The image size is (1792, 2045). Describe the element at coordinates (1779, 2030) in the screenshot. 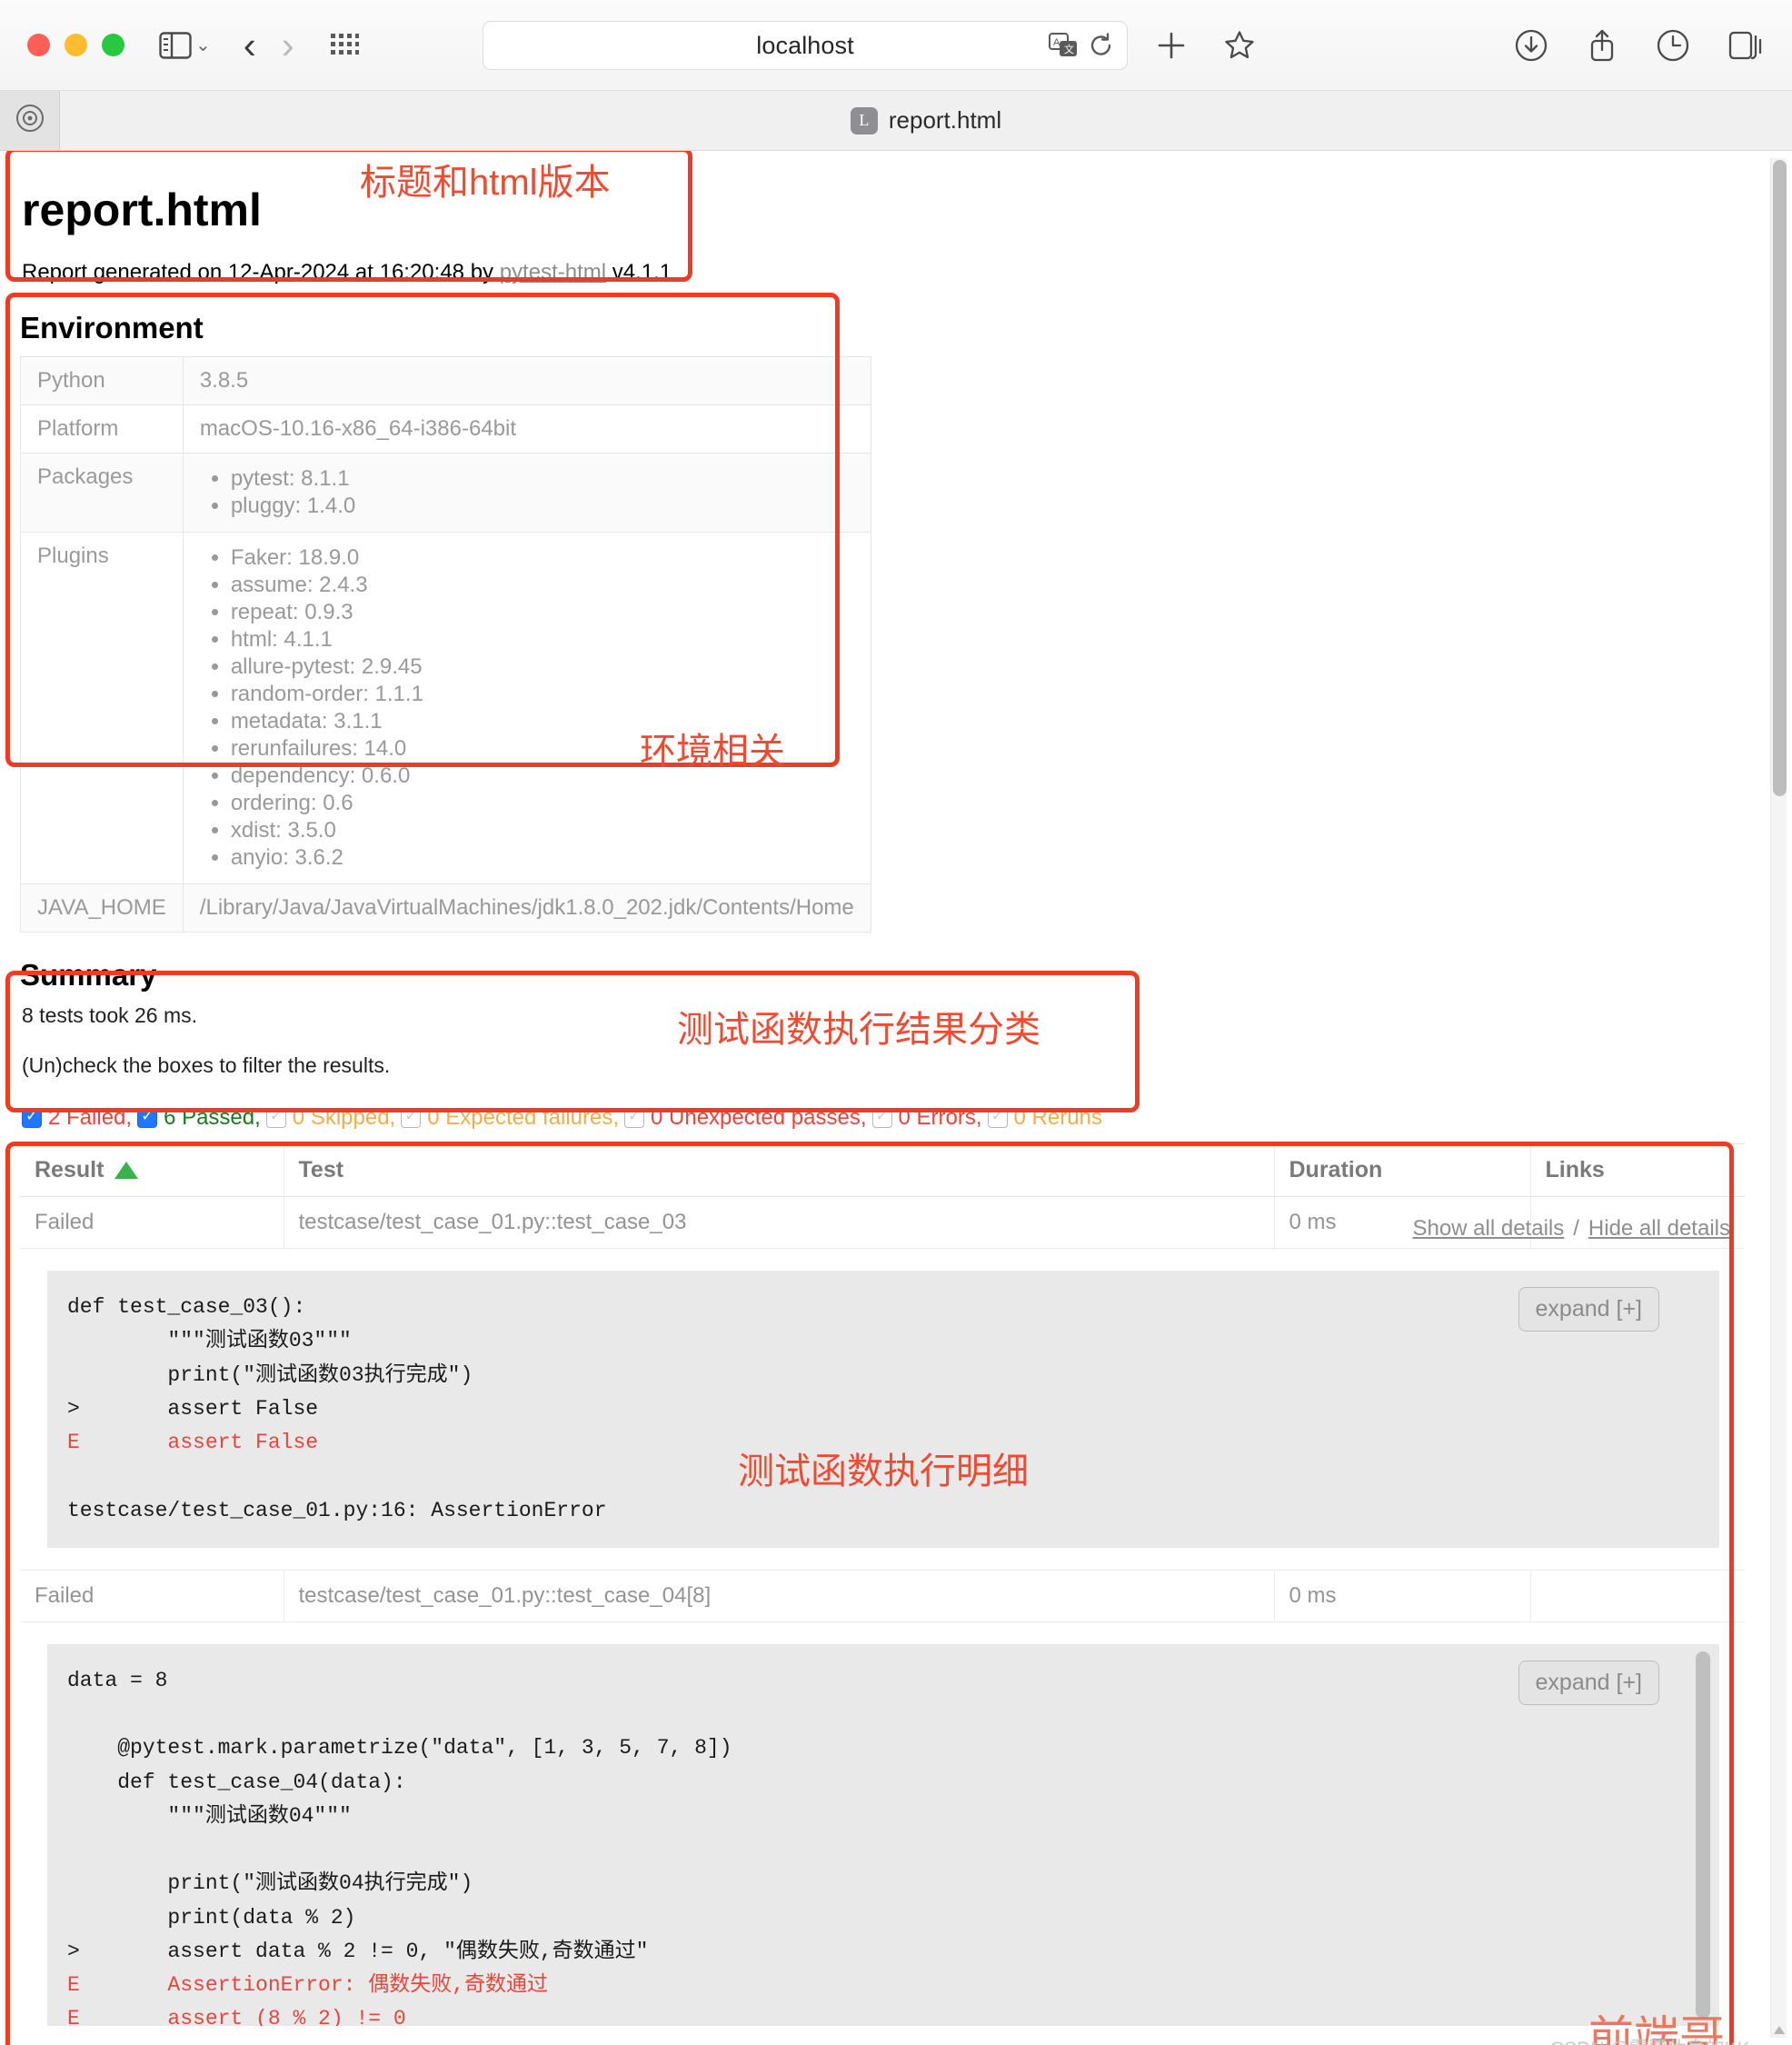

I see `scroll-down-arrow-icon` at that location.